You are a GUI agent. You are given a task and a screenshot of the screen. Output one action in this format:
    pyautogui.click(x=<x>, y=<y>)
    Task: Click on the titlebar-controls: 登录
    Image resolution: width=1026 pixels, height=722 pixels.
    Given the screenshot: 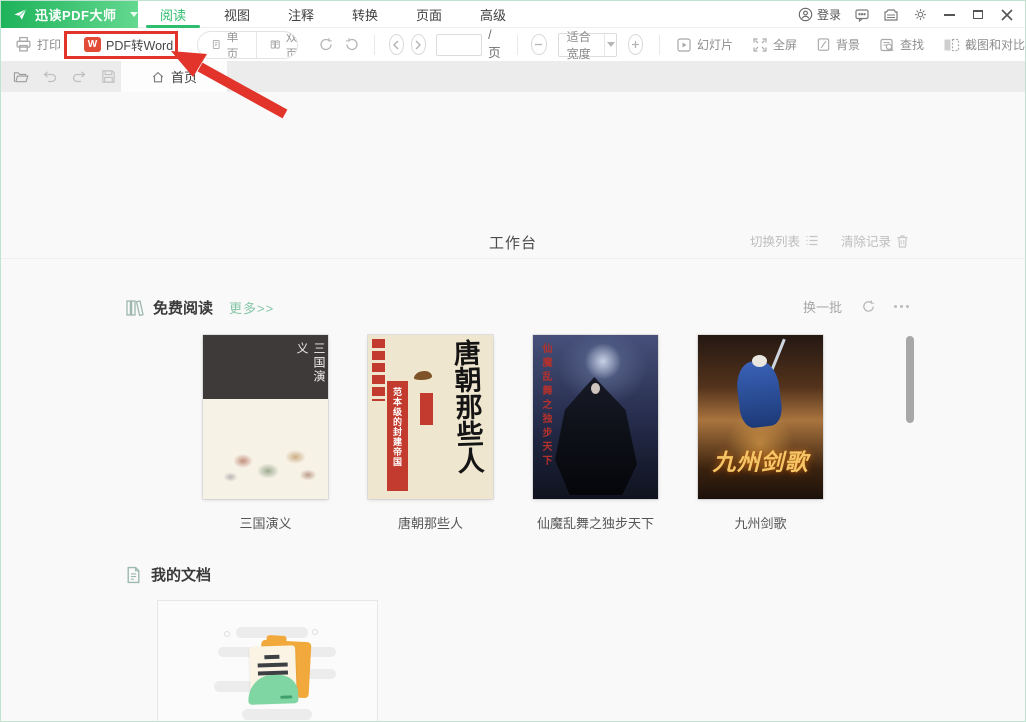 What is the action you would take?
    pyautogui.click(x=906, y=14)
    